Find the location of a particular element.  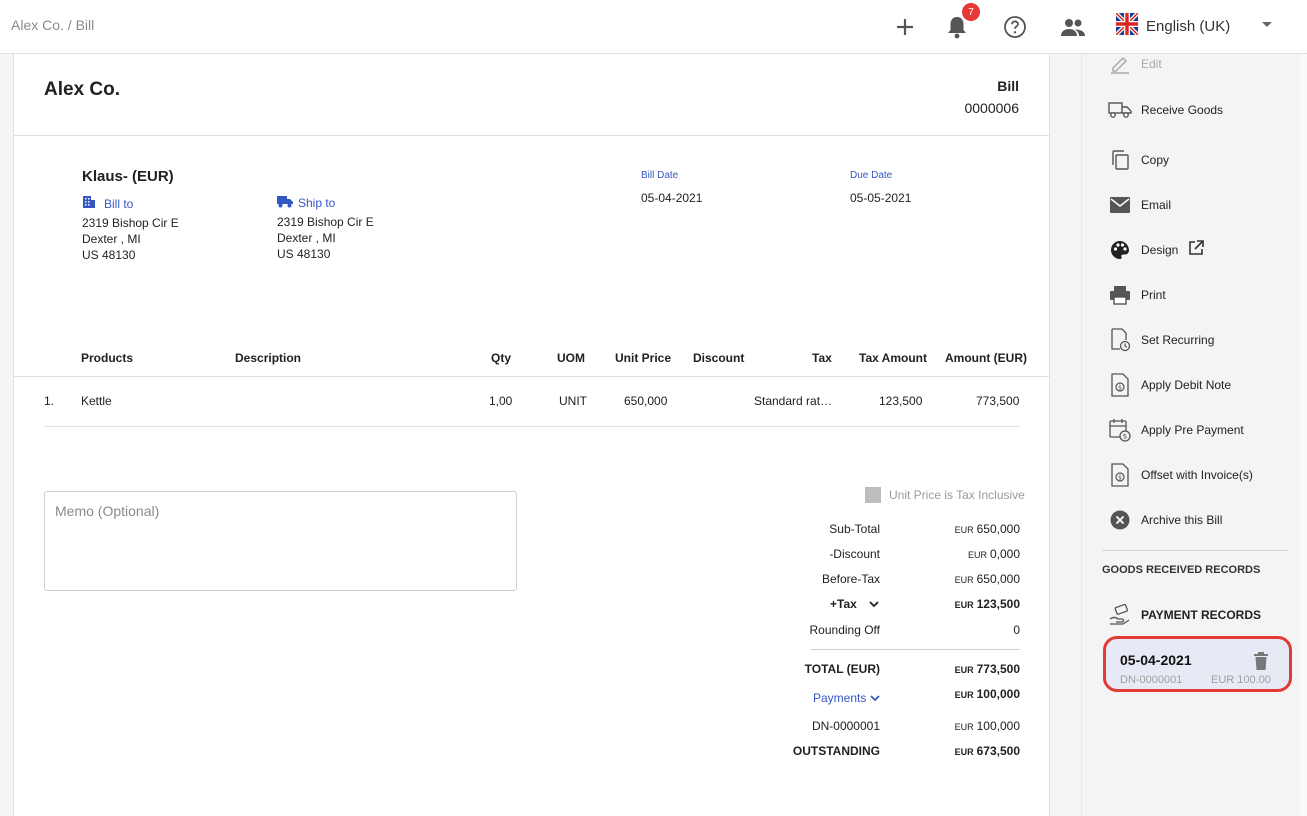

rounding-label: Rounding Off is located at coordinates (845, 630).